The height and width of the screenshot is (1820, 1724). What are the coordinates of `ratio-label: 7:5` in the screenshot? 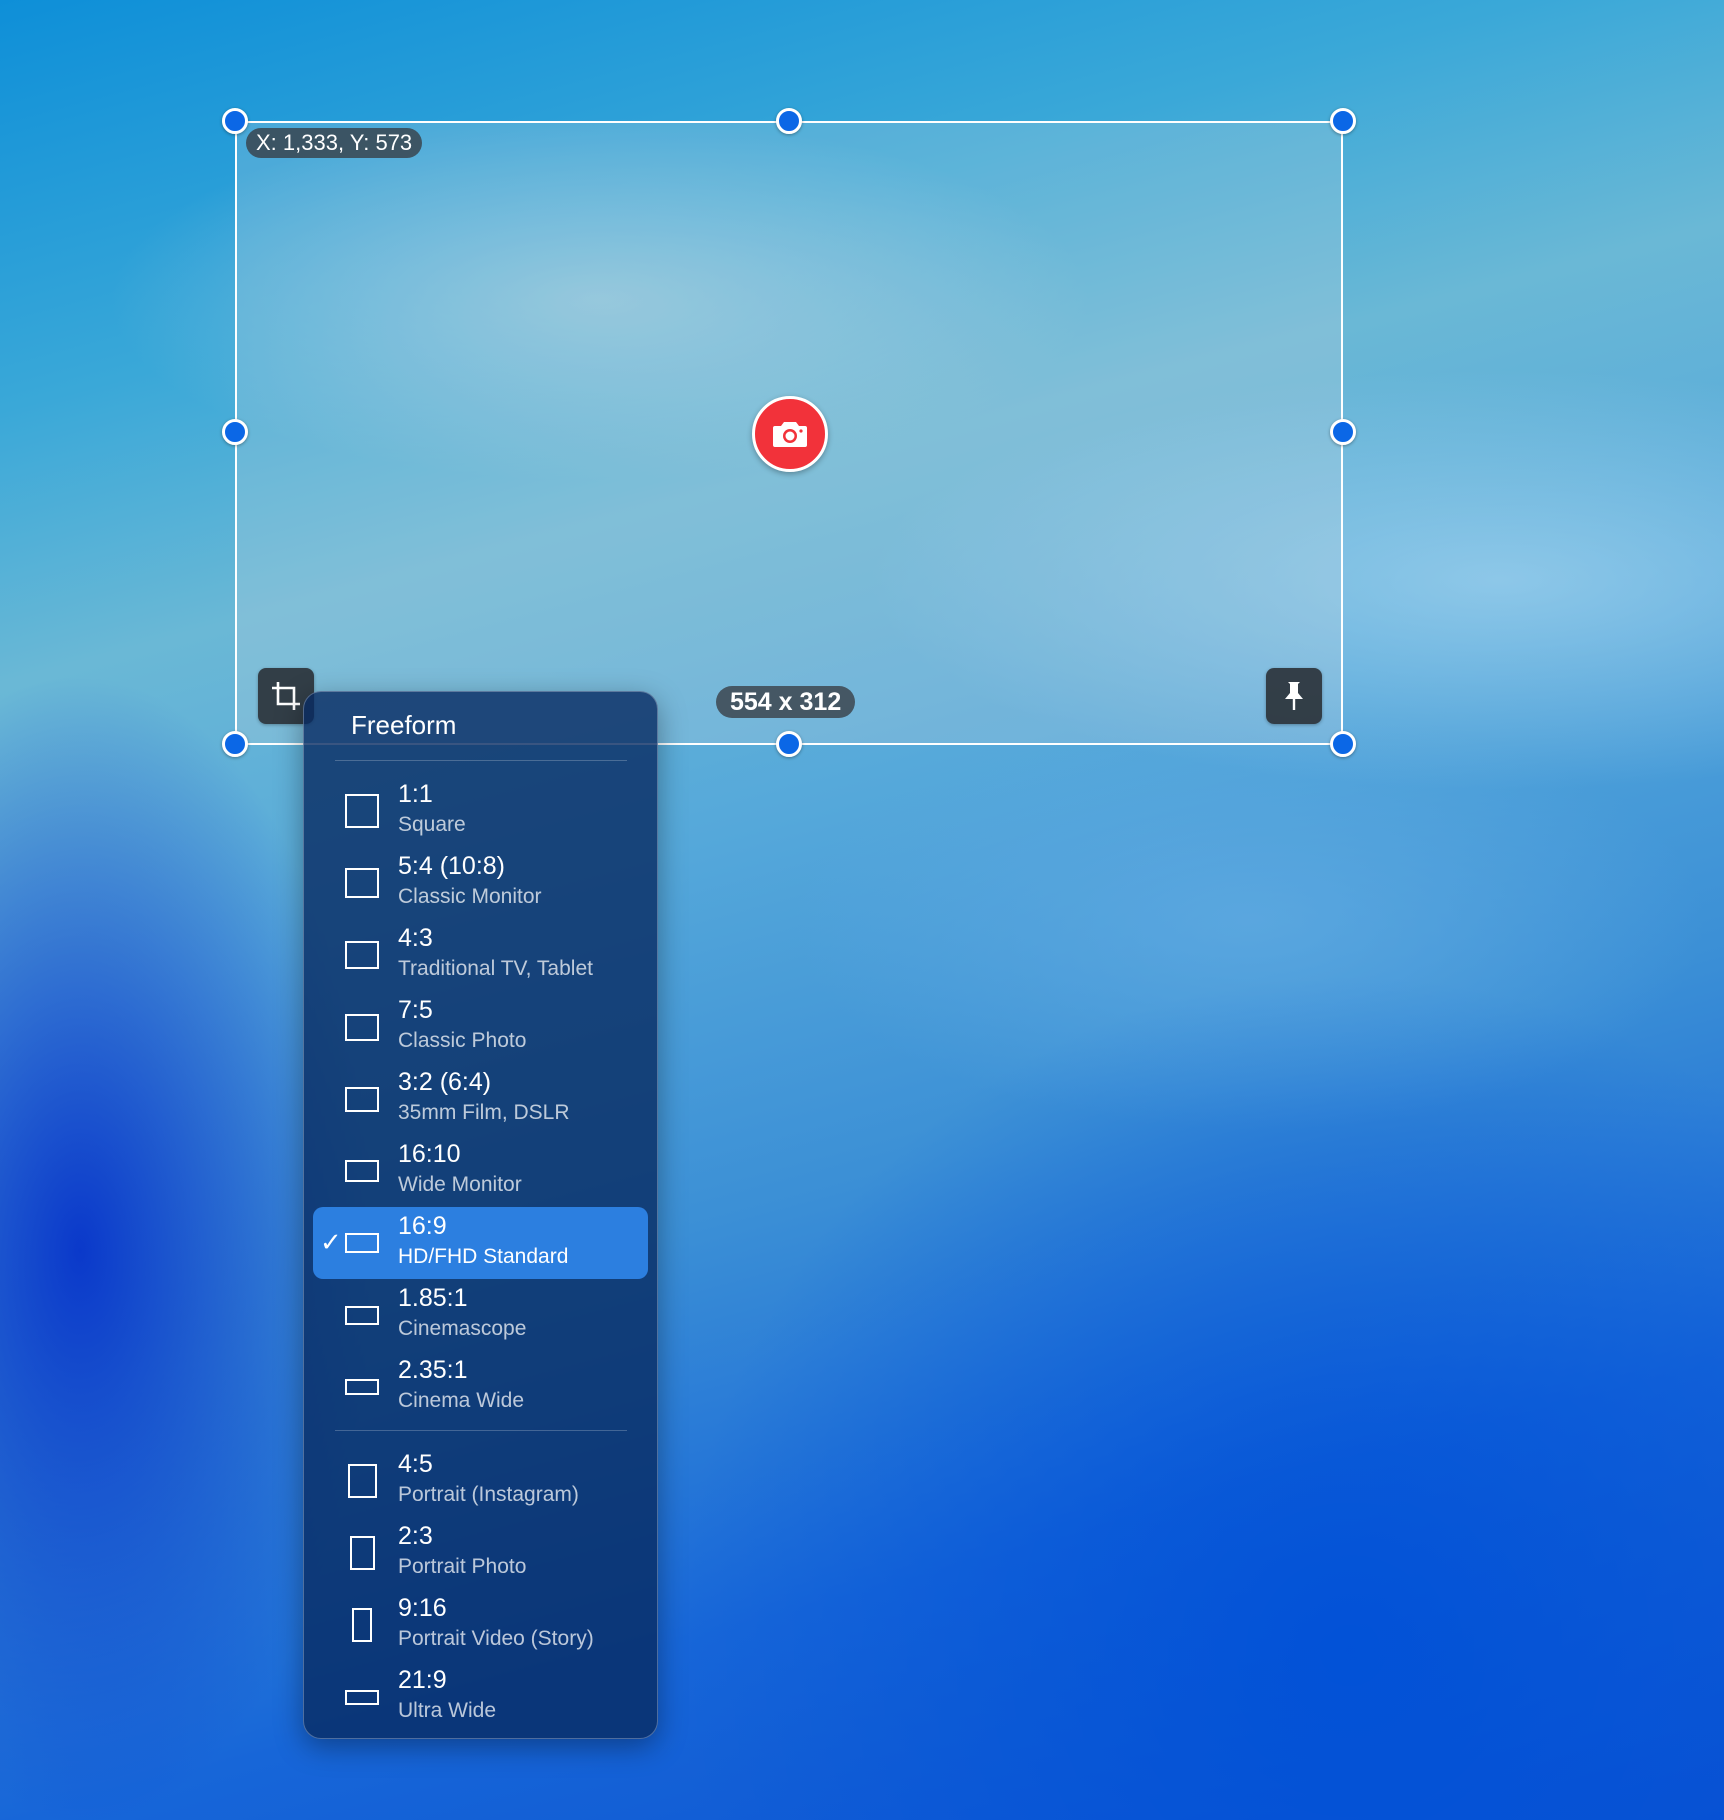 It's located at (415, 1010).